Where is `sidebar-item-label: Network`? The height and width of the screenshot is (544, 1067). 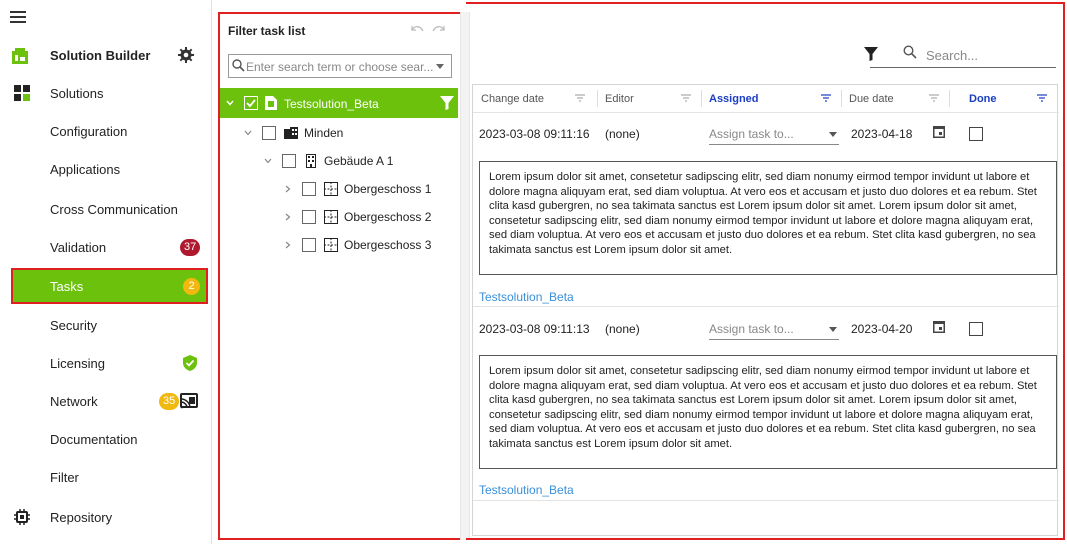
sidebar-item-label: Network is located at coordinates (74, 401).